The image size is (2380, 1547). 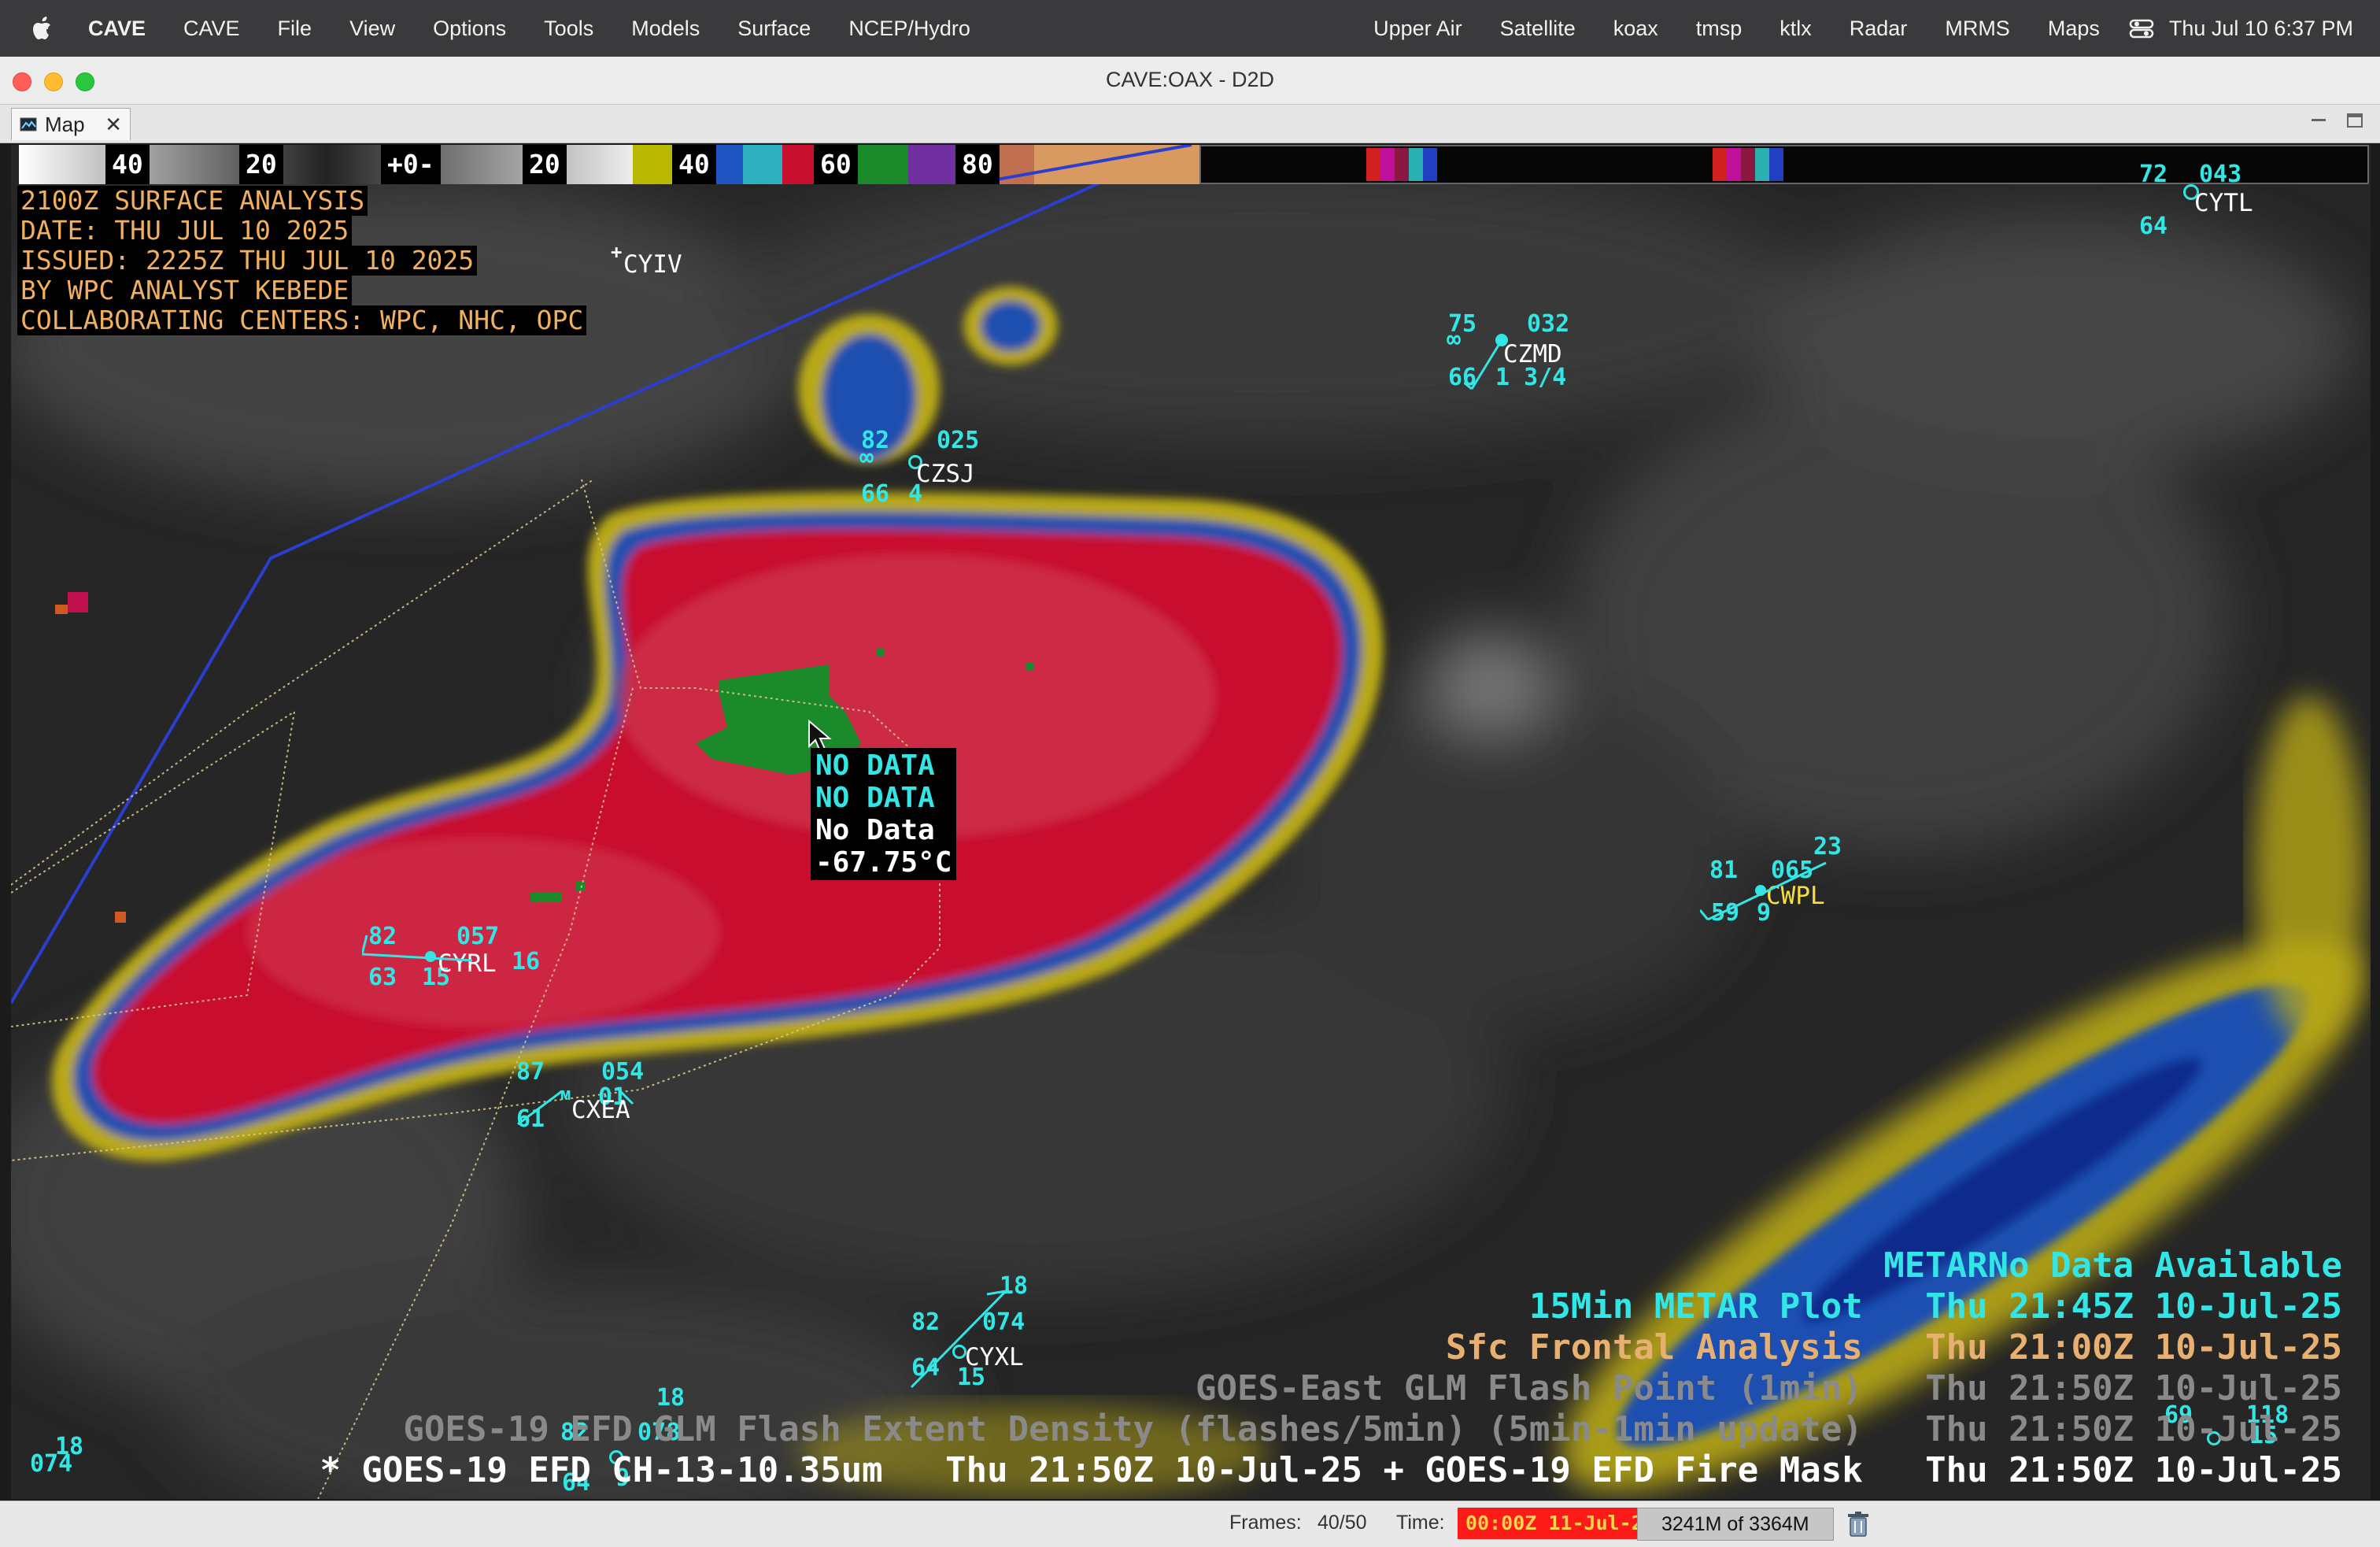 What do you see at coordinates (211, 29) in the screenshot?
I see `menu-cave: CAVE` at bounding box center [211, 29].